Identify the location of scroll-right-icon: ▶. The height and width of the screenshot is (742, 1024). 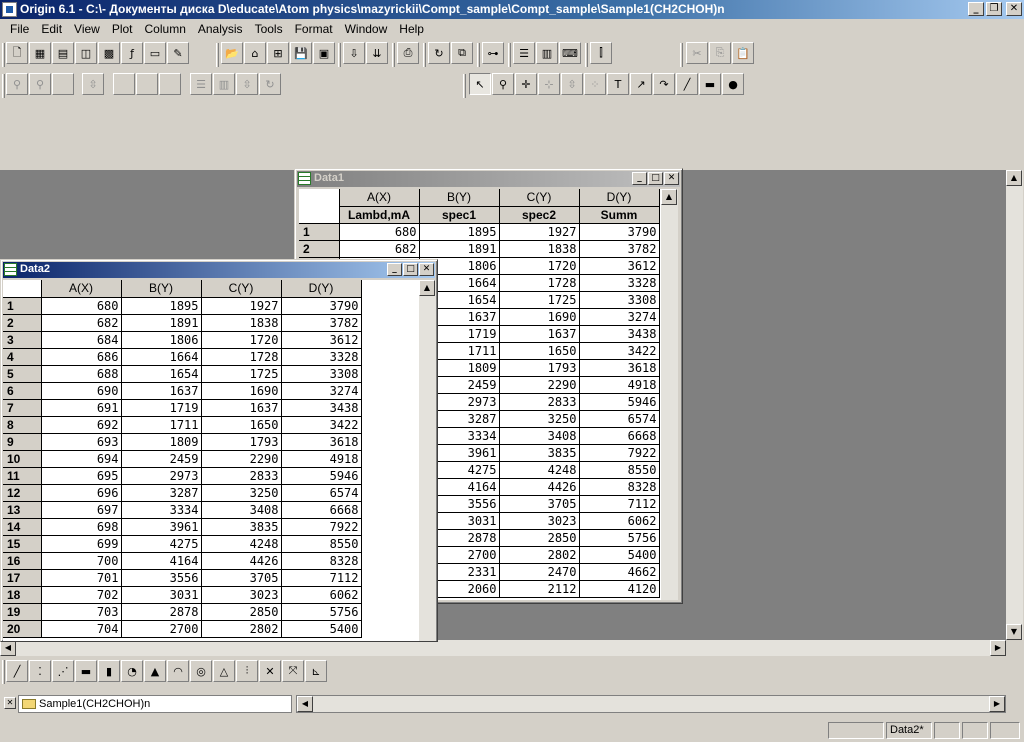
(998, 648).